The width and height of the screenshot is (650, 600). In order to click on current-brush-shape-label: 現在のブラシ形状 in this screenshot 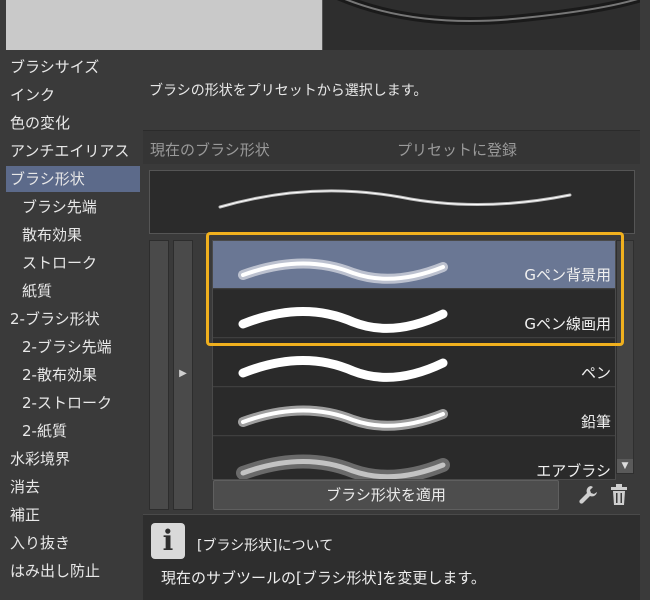, I will do `click(210, 150)`.